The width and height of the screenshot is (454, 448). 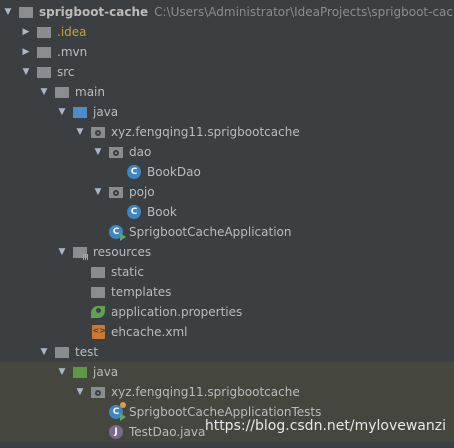 I want to click on resources-folder-icon, so click(x=80, y=252).